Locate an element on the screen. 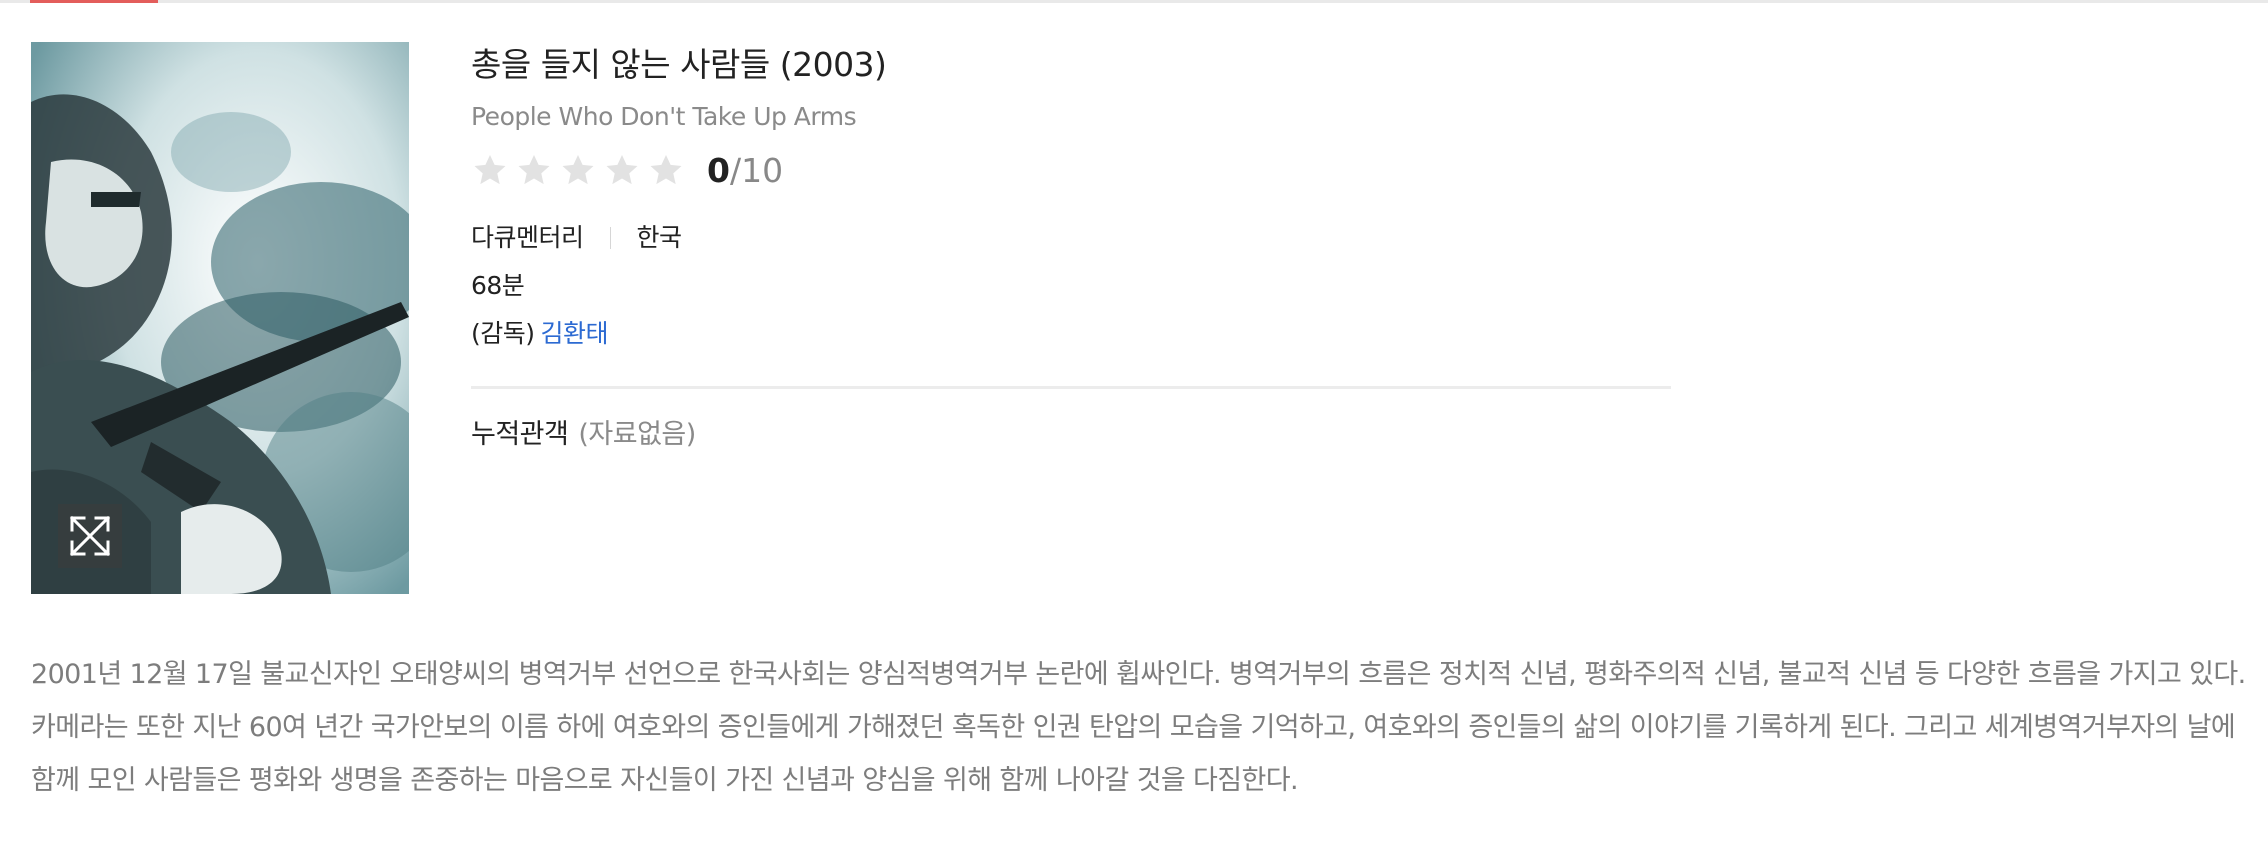 The image size is (2268, 842). rating-row: 0/10 is located at coordinates (1071, 170).